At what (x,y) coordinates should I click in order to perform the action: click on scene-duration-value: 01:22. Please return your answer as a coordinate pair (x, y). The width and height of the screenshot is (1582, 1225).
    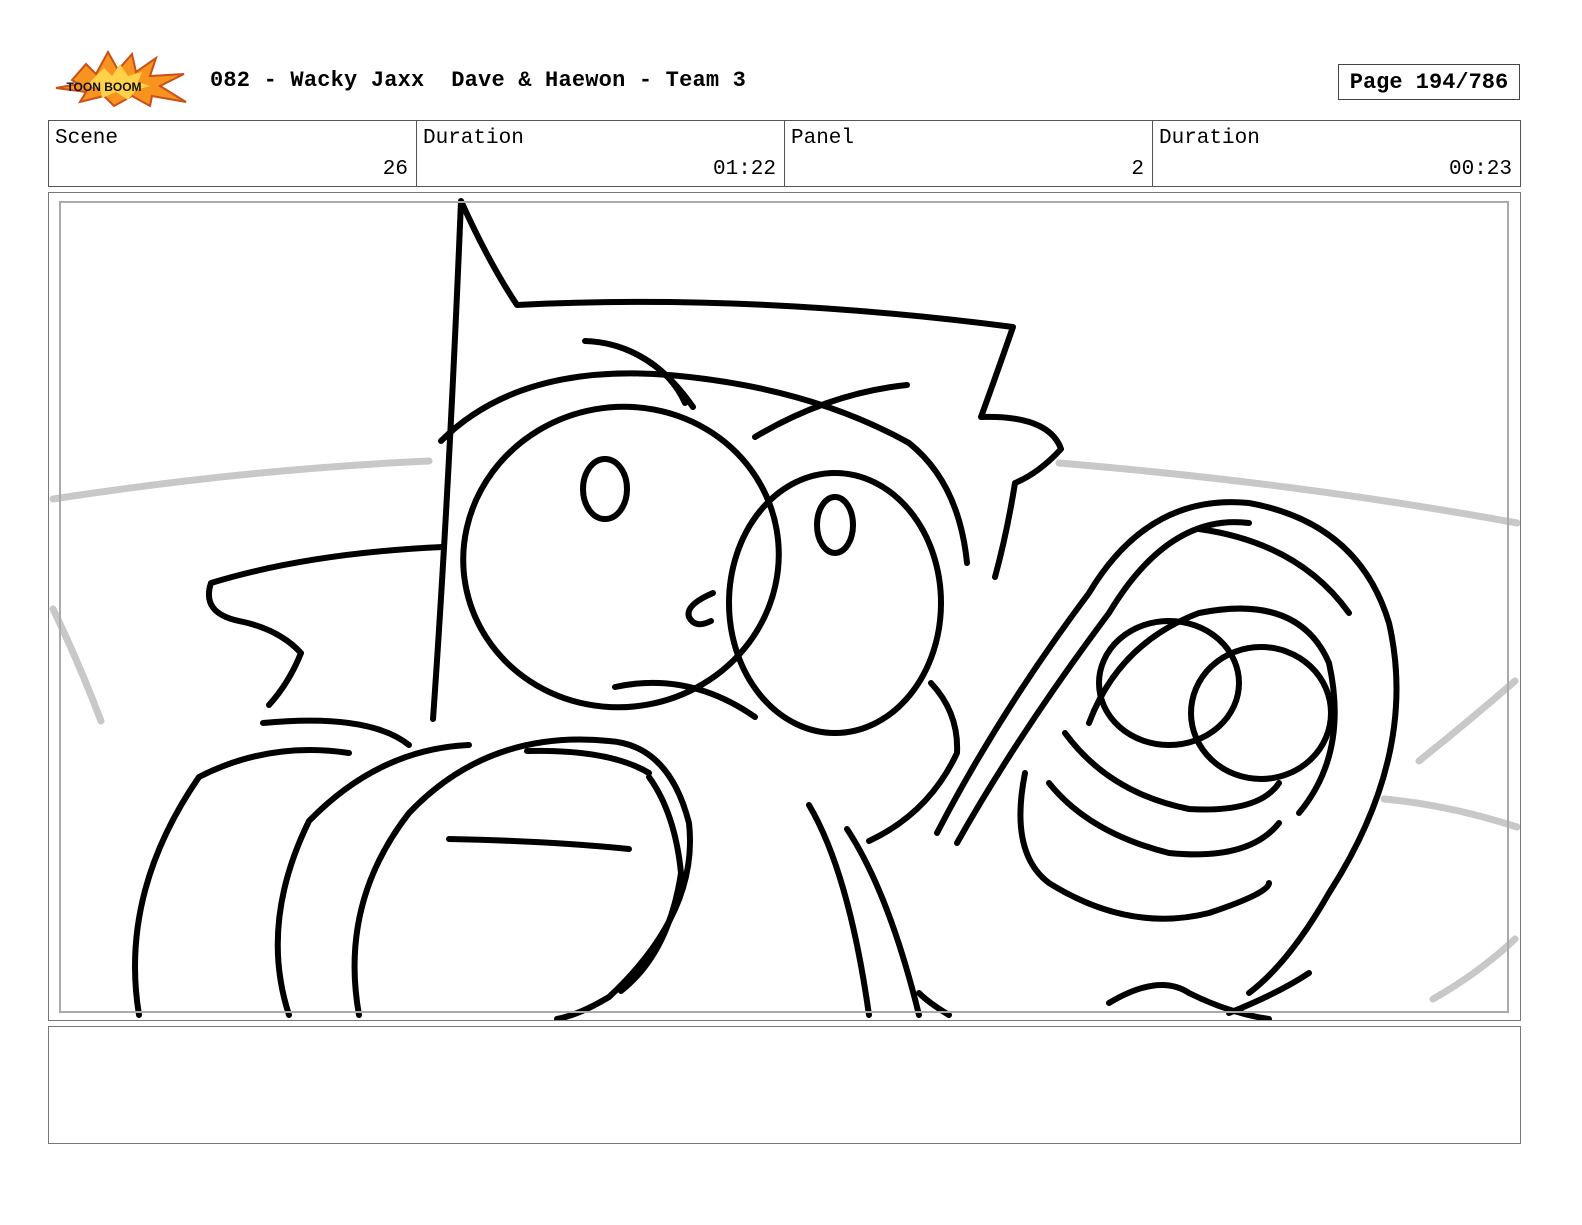
    Looking at the image, I should click on (744, 169).